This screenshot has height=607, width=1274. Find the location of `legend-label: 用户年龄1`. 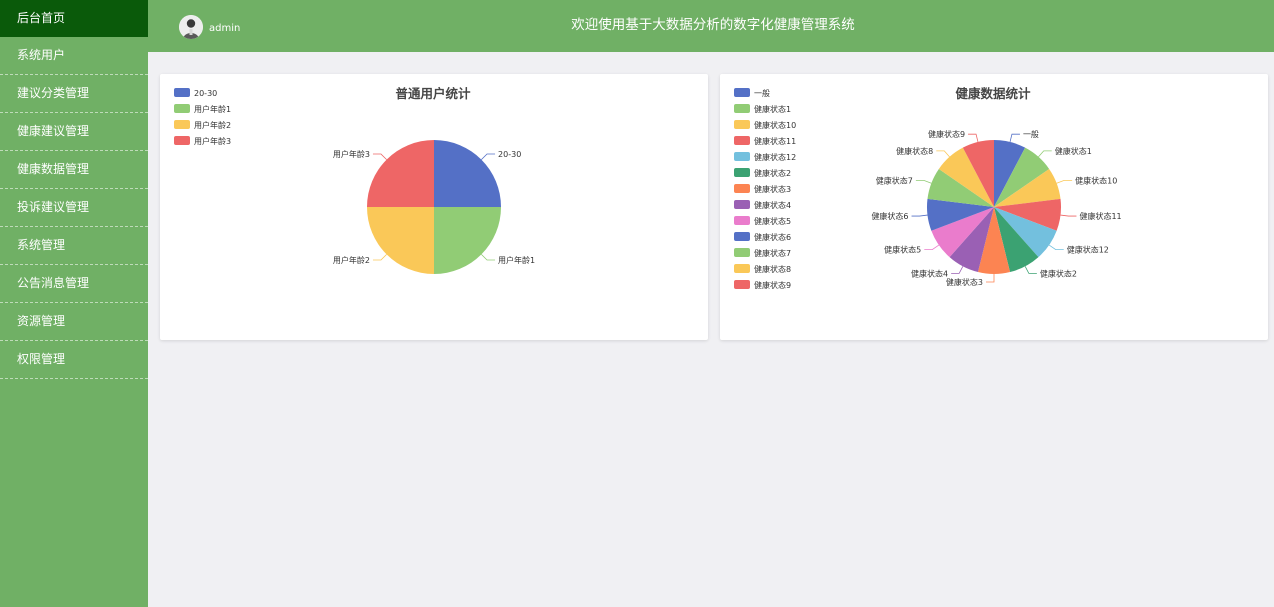

legend-label: 用户年龄1 is located at coordinates (212, 109).